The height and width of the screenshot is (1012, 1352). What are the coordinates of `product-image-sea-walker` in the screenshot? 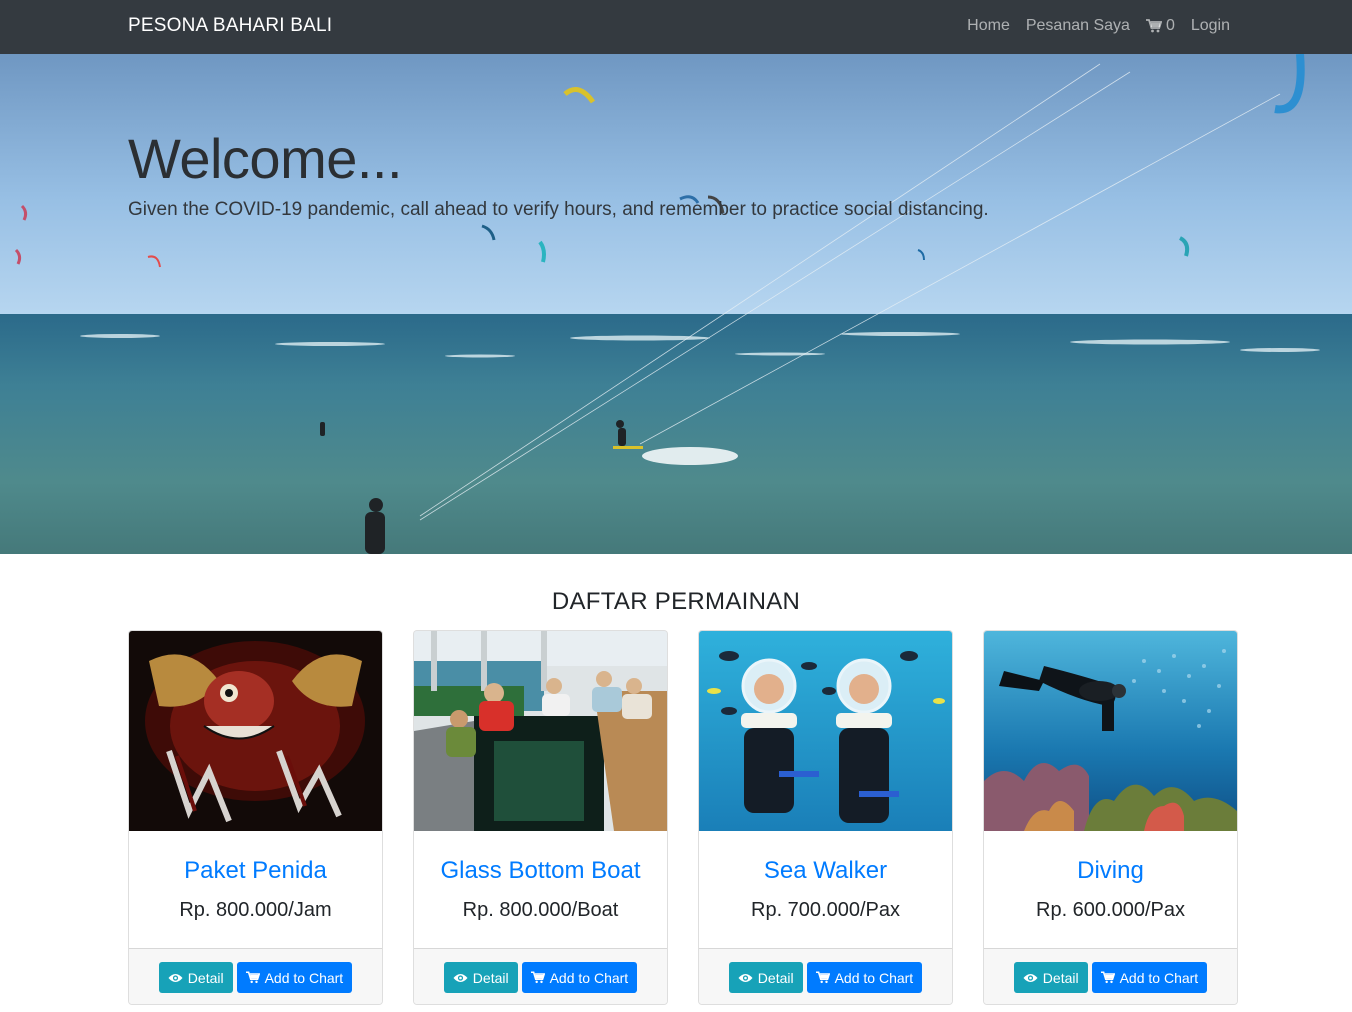 It's located at (825, 731).